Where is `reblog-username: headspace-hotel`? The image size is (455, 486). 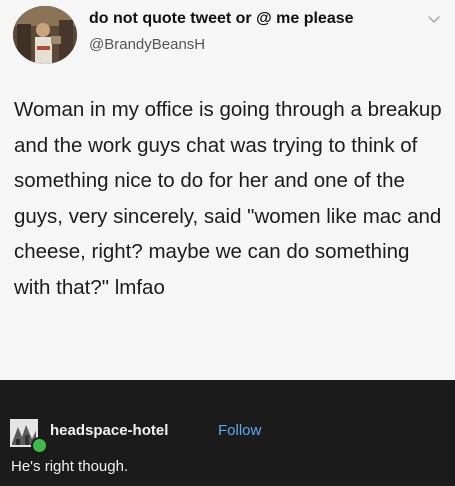
reblog-username: headspace-hotel is located at coordinates (109, 430).